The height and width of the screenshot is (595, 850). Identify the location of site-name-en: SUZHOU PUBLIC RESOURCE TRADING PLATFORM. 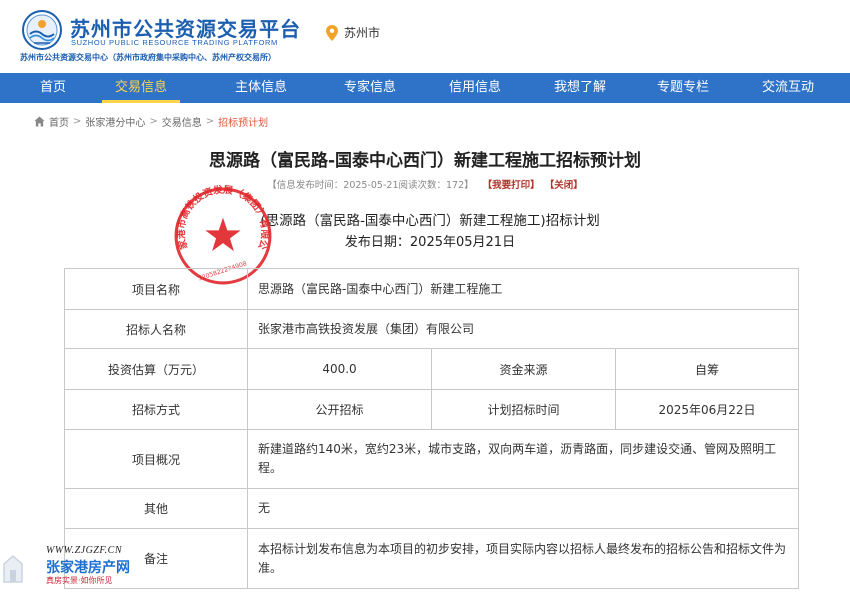
(174, 42).